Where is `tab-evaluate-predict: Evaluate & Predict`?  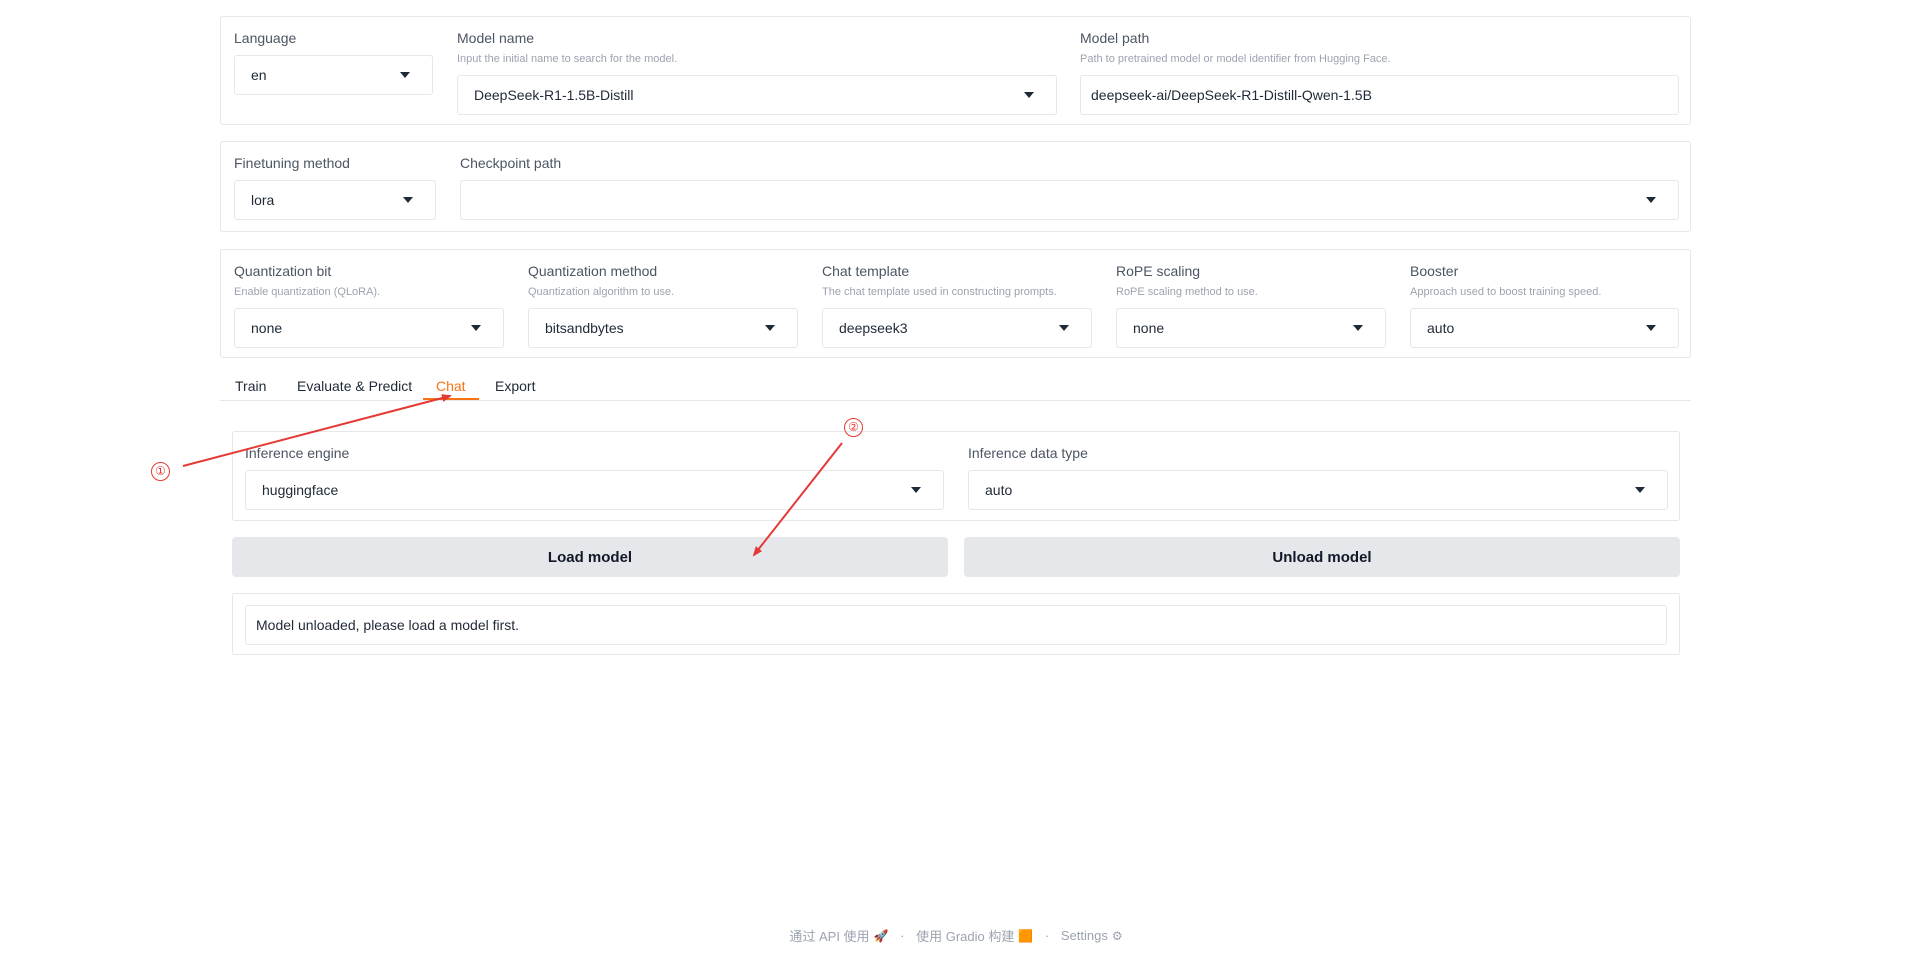 tab-evaluate-predict: Evaluate & Predict is located at coordinates (354, 386).